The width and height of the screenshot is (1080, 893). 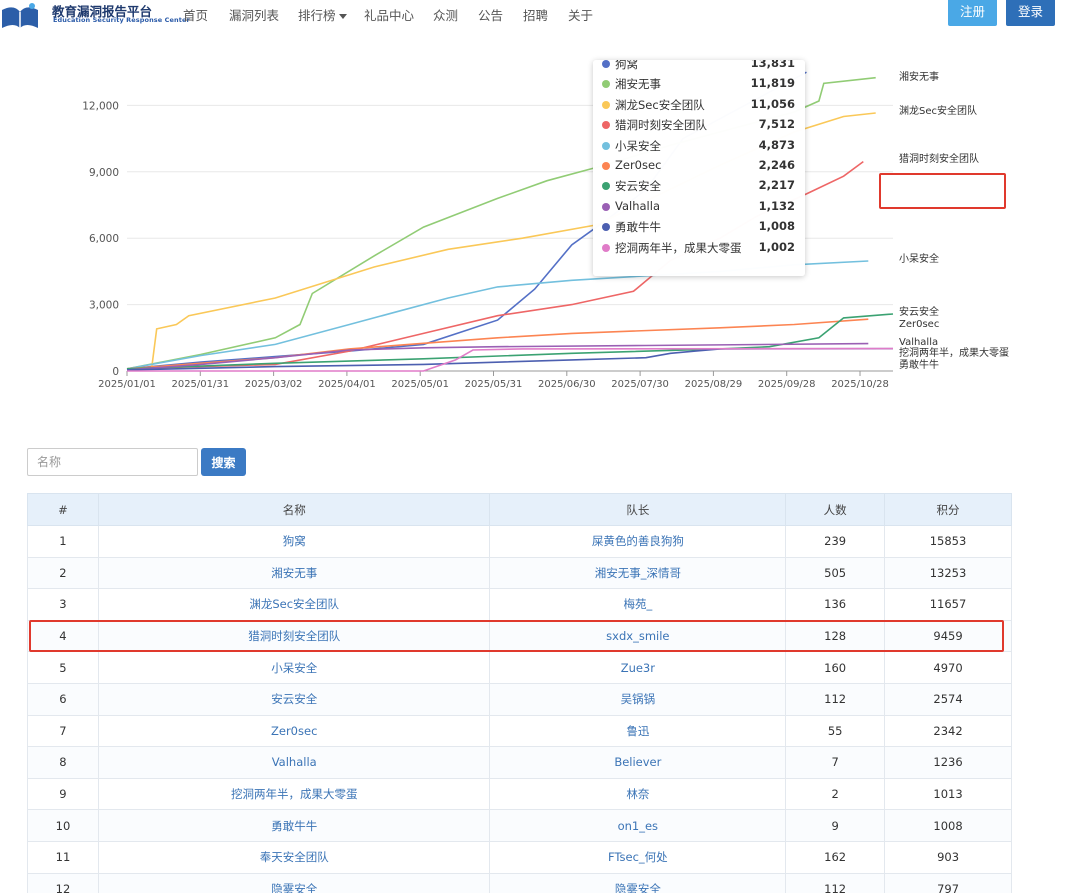 I want to click on team-name-link: Valhalla, so click(x=294, y=762).